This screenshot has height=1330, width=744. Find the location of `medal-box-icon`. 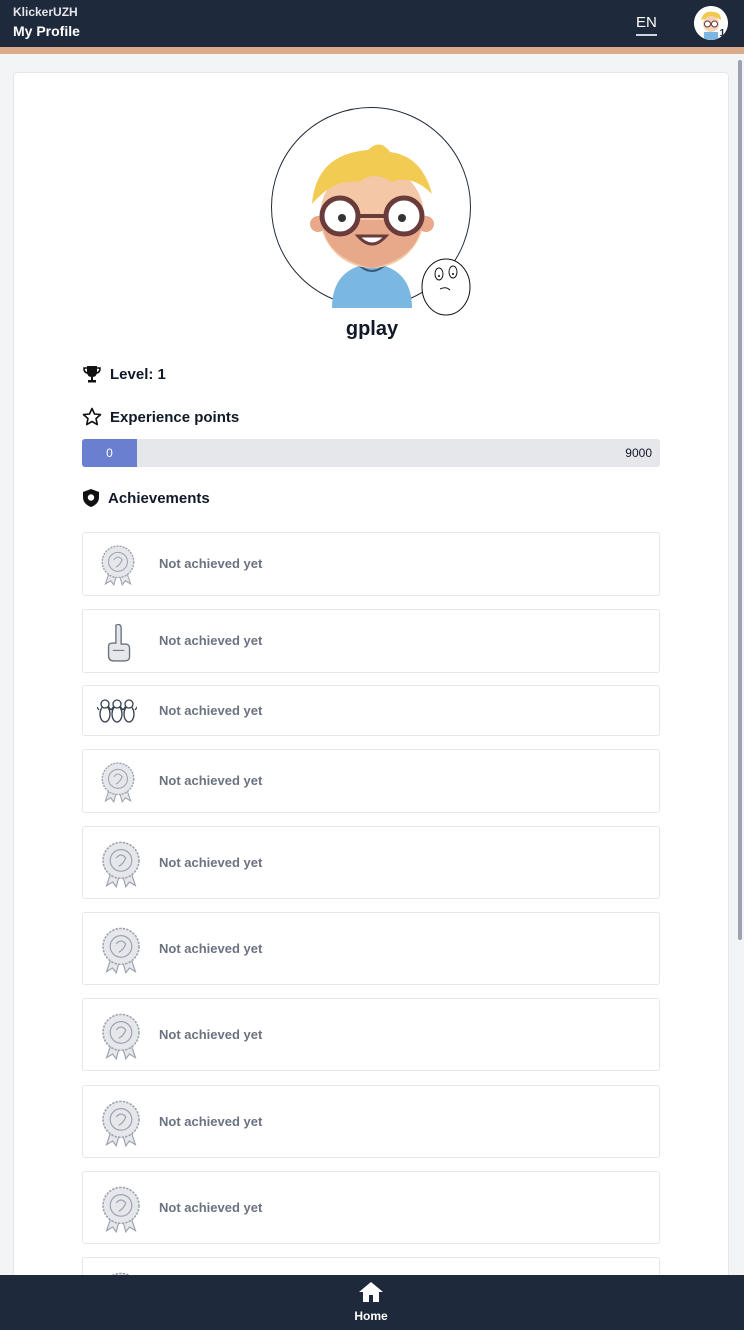

medal-box-icon is located at coordinates (121, 1038).